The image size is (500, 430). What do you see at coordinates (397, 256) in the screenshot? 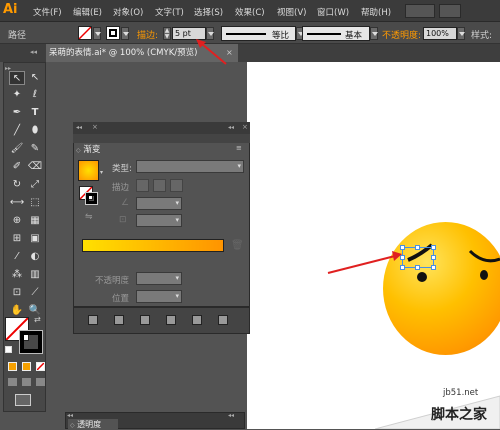
I see `arrowhead-icon` at bounding box center [397, 256].